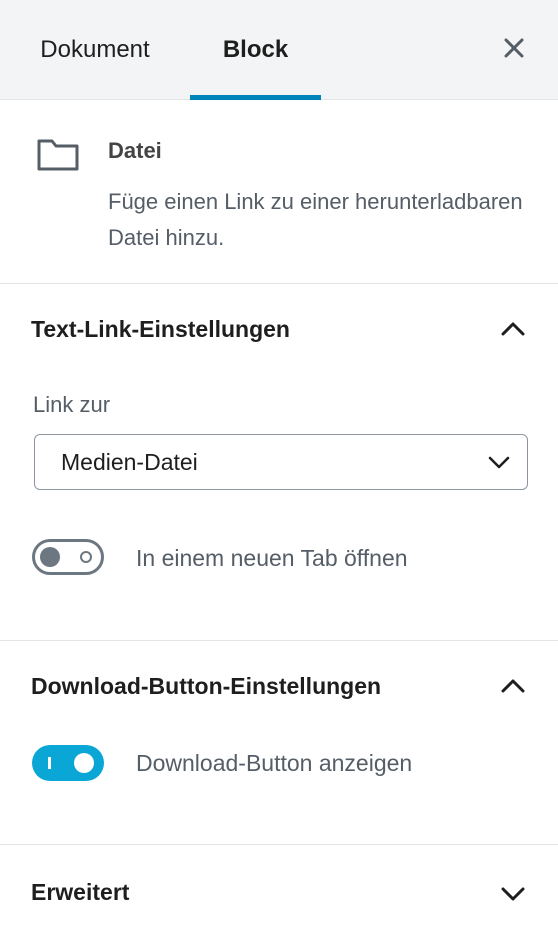  What do you see at coordinates (129, 462) in the screenshot?
I see `link-to-value: Medien-Datei` at bounding box center [129, 462].